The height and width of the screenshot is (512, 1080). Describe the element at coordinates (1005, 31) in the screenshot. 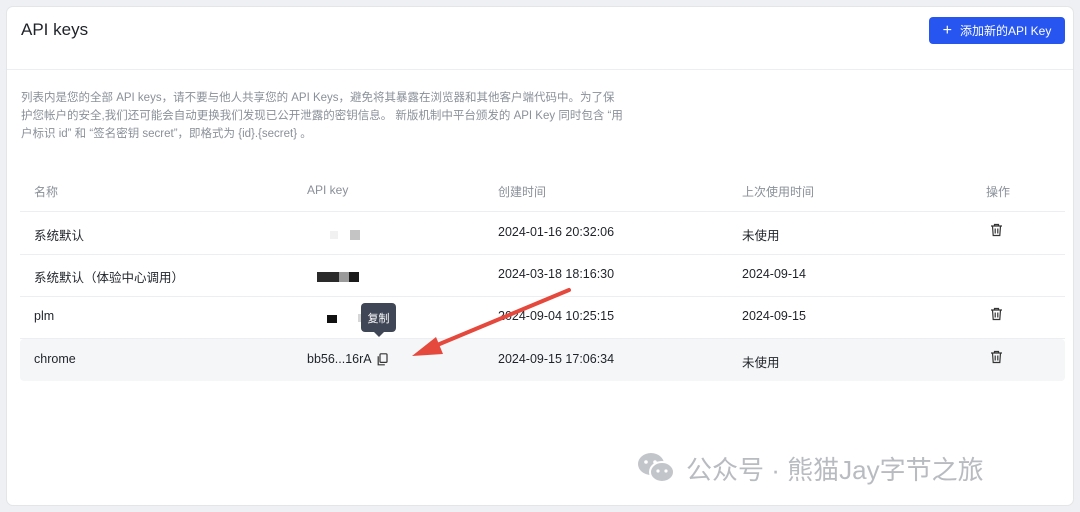

I see `add-api-key-label: 添加新的API Key` at that location.